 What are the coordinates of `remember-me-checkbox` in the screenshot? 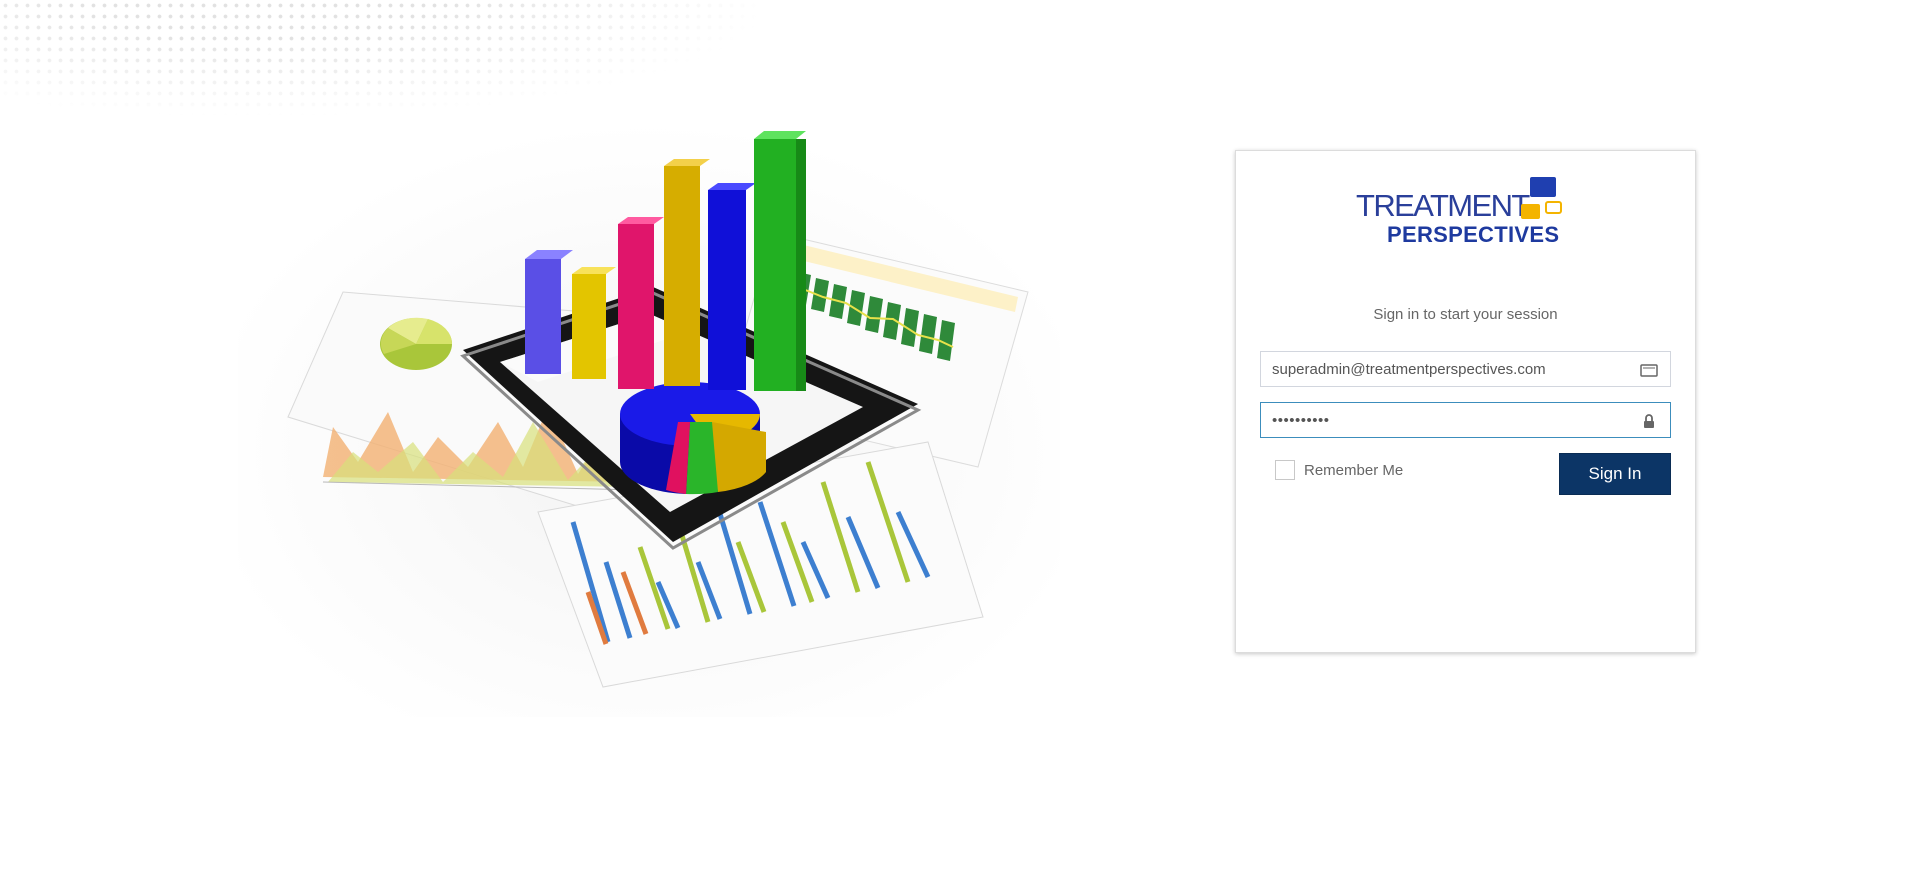 It's located at (1285, 470).